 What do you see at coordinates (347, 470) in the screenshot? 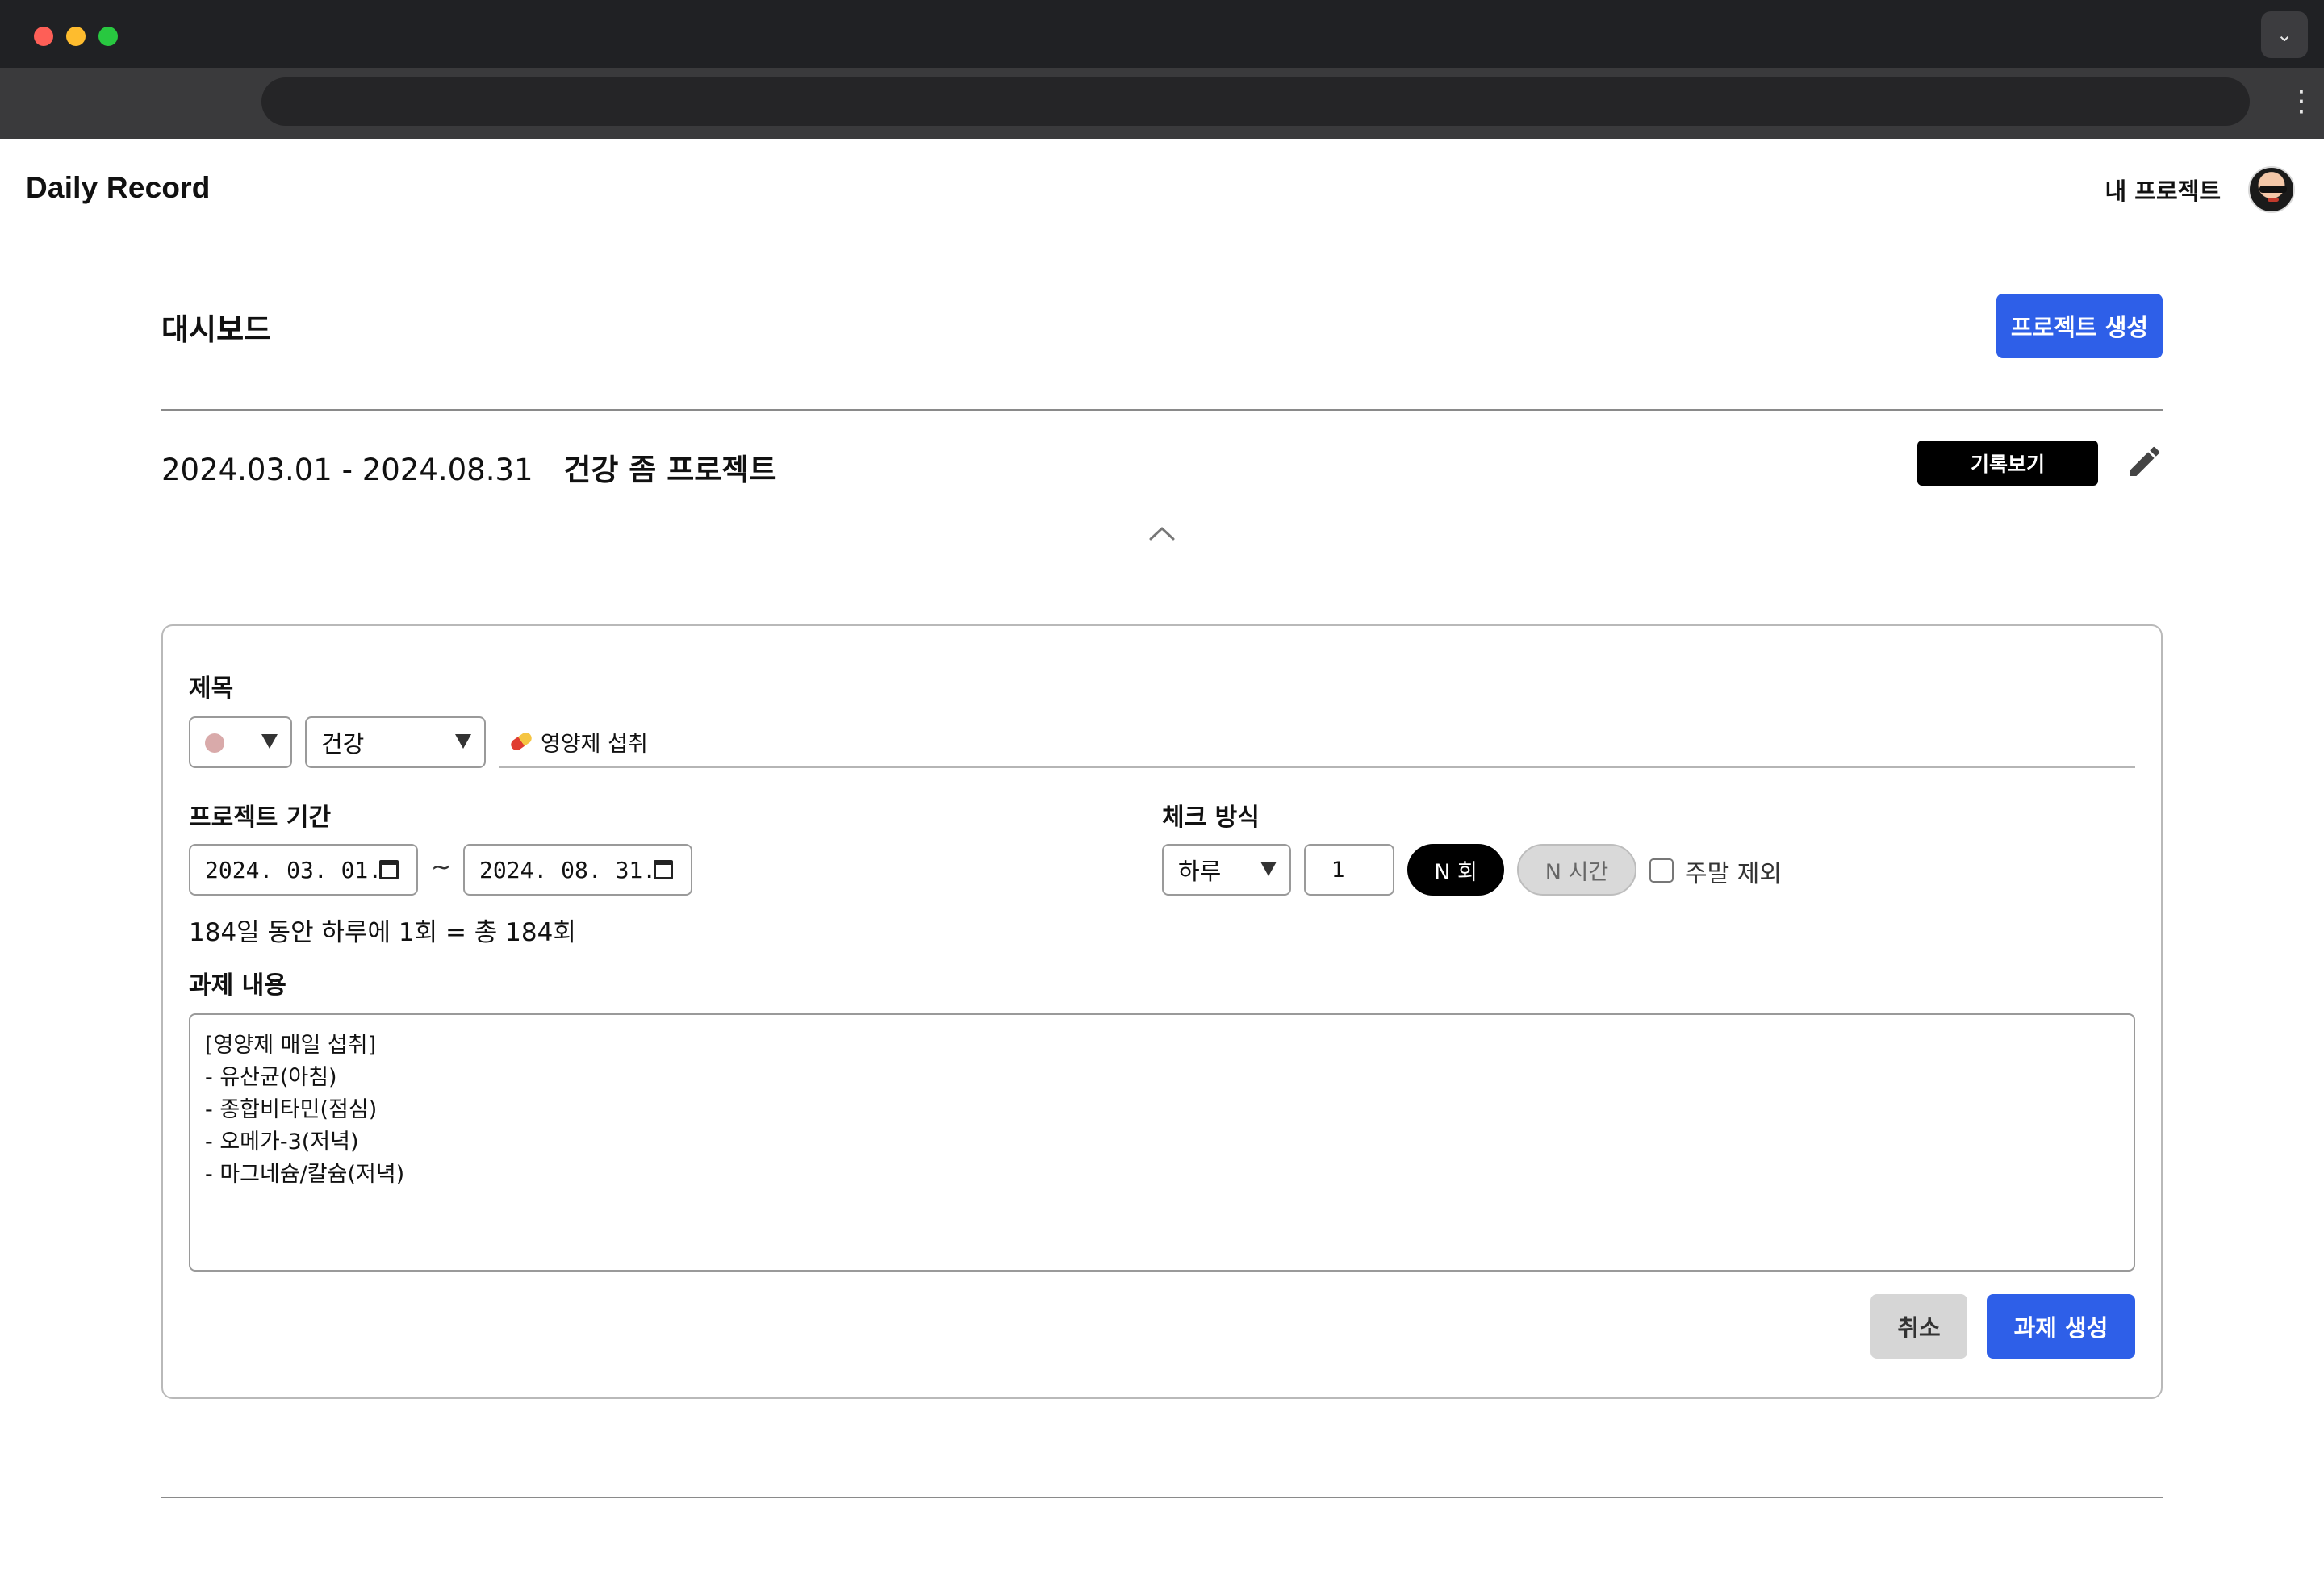
I see `project-period: 2024.03.01 - 2024.08.31` at bounding box center [347, 470].